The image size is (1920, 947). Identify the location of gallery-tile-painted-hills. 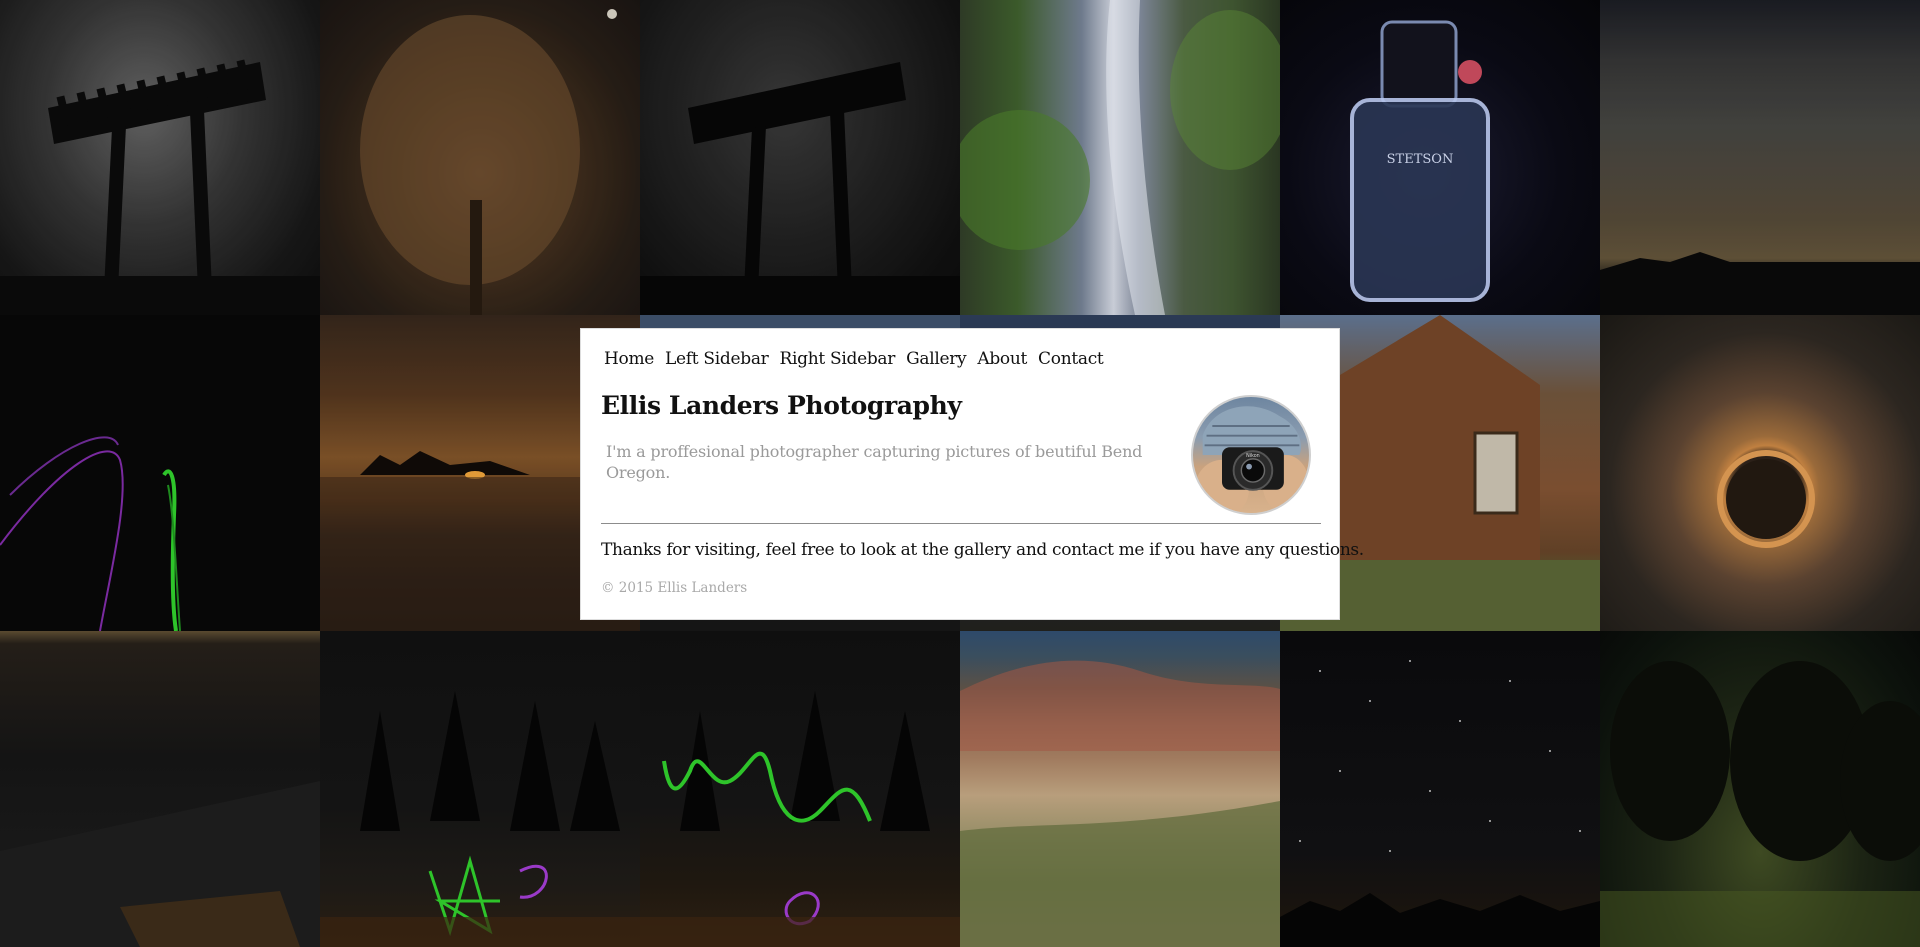
(1120, 789).